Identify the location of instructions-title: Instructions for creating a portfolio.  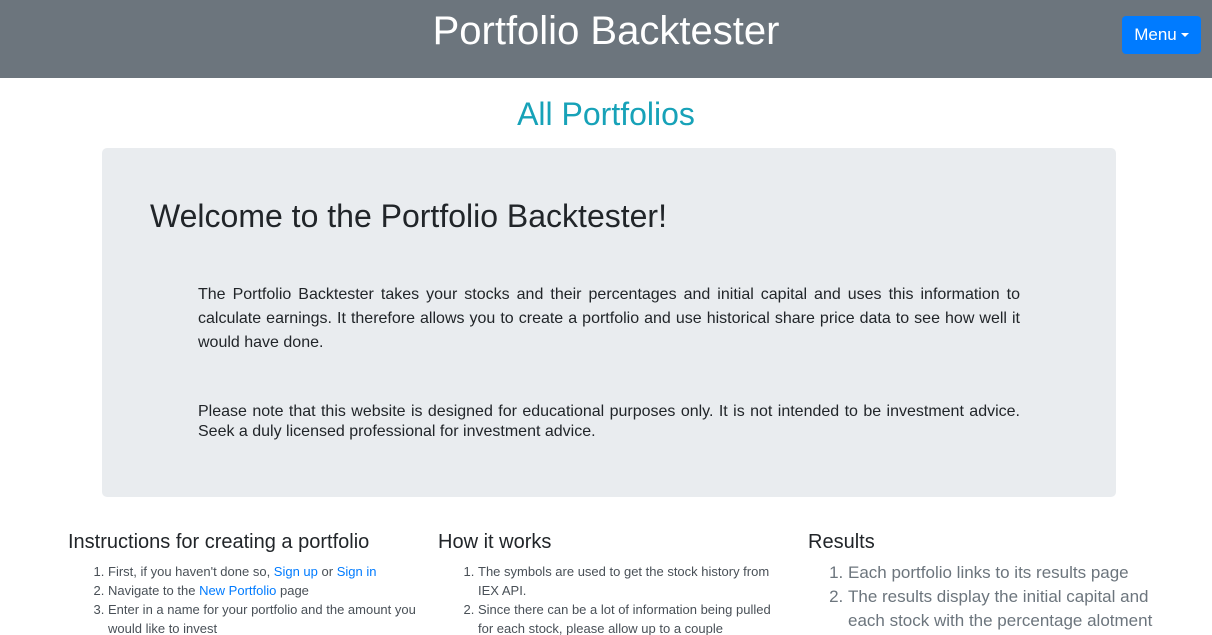
(219, 542).